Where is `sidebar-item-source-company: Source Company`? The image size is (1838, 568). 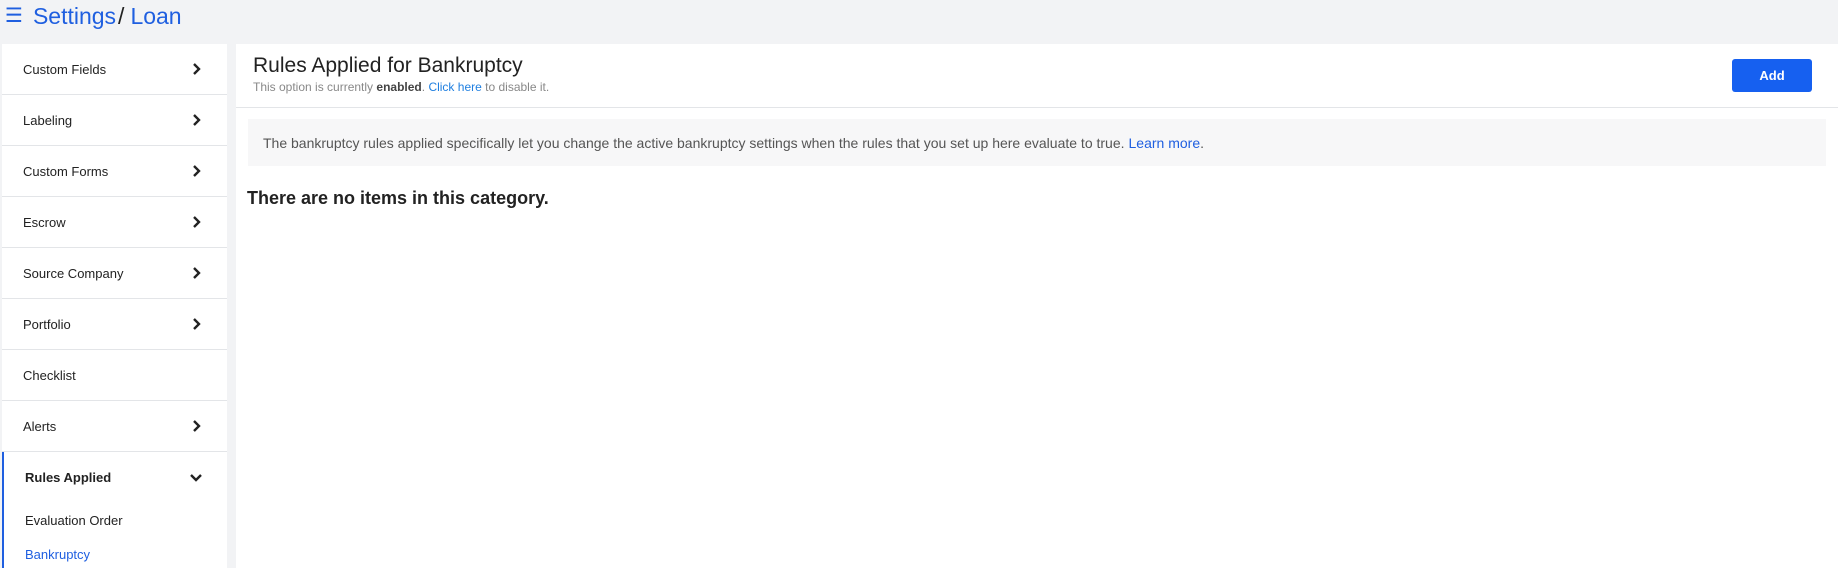 sidebar-item-source-company: Source Company is located at coordinates (114, 273).